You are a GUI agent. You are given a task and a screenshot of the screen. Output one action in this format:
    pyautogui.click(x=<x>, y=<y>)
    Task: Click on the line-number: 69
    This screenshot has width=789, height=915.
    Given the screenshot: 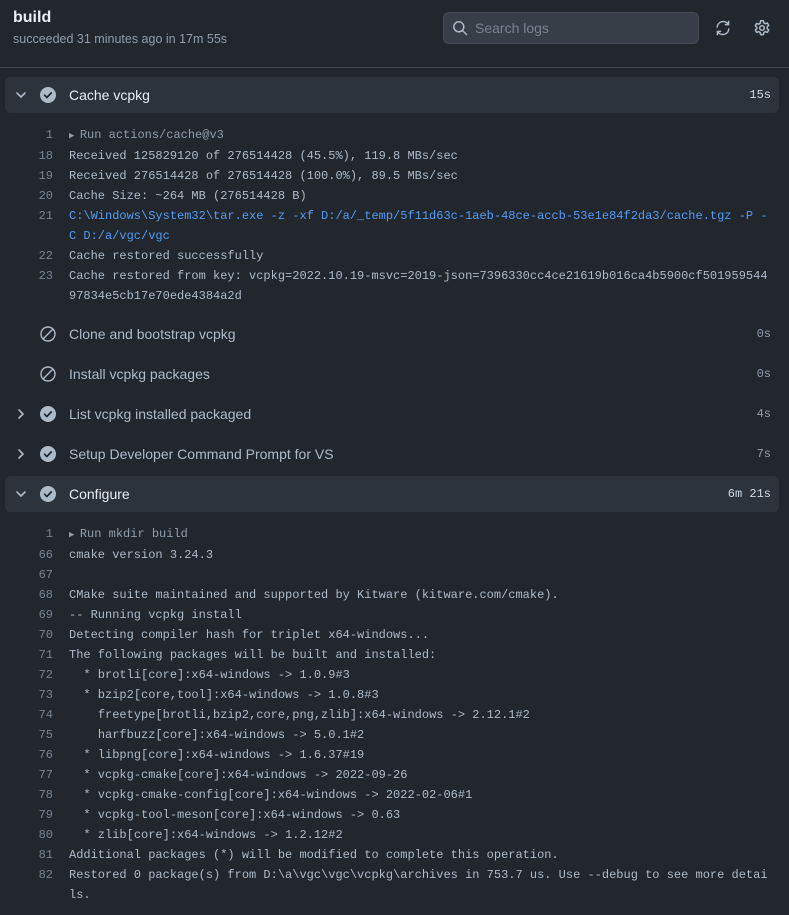 What is the action you would take?
    pyautogui.click(x=26, y=615)
    